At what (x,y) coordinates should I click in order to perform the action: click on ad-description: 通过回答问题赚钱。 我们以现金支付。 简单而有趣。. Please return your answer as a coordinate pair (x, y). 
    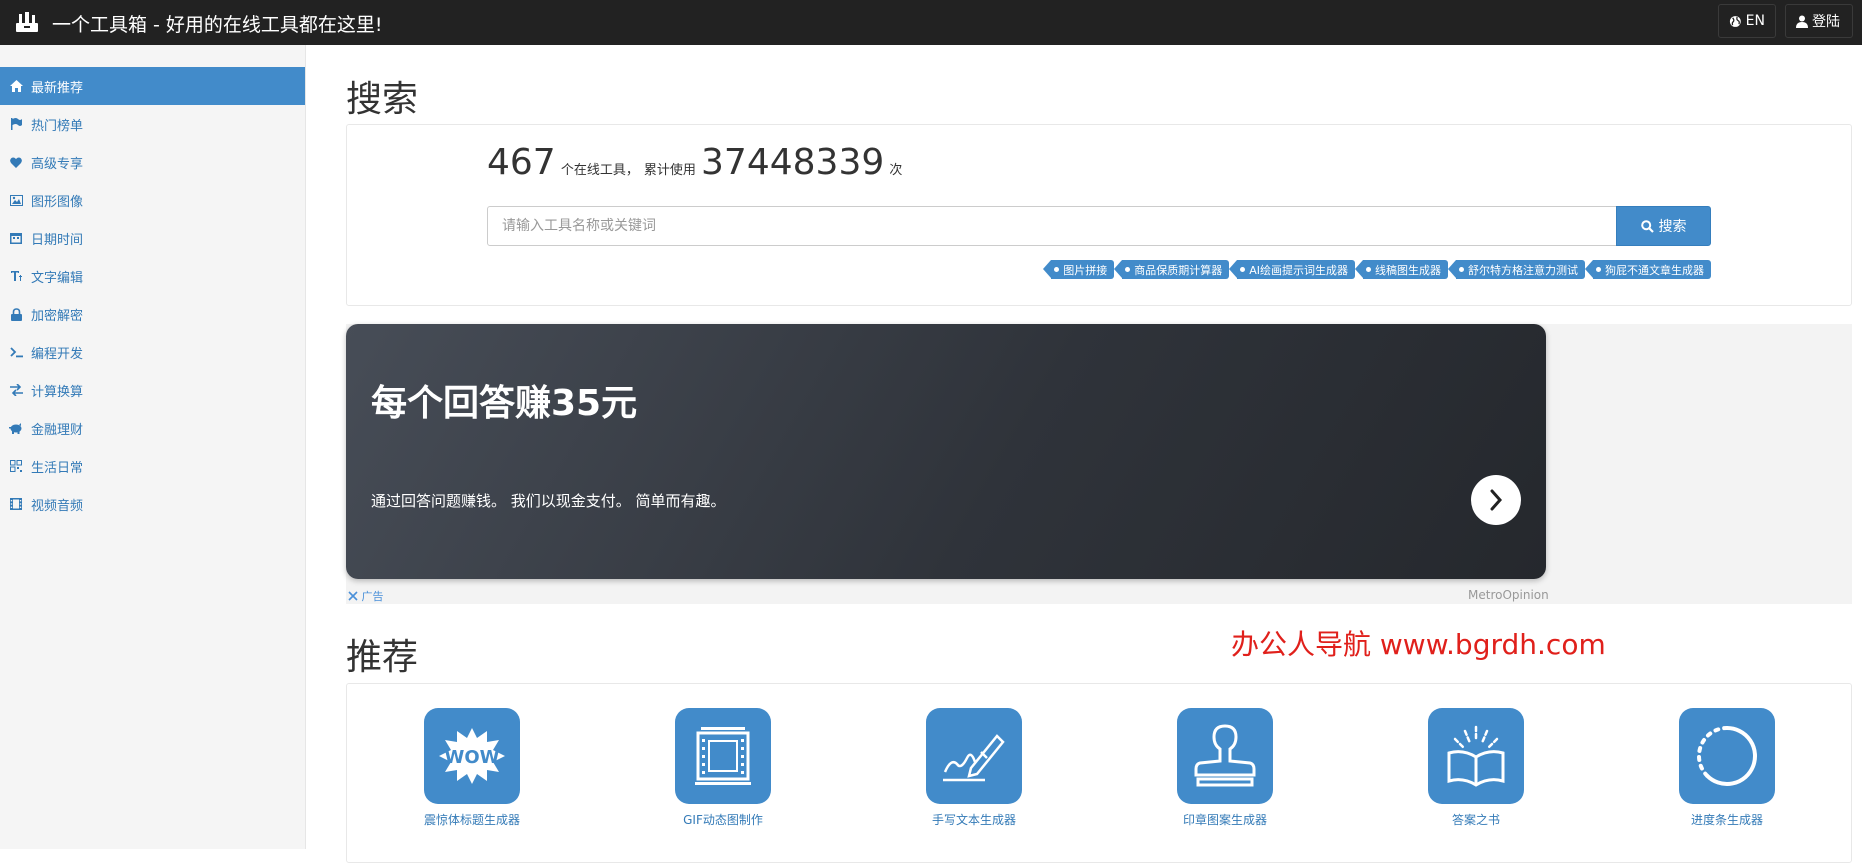
    Looking at the image, I should click on (548, 500).